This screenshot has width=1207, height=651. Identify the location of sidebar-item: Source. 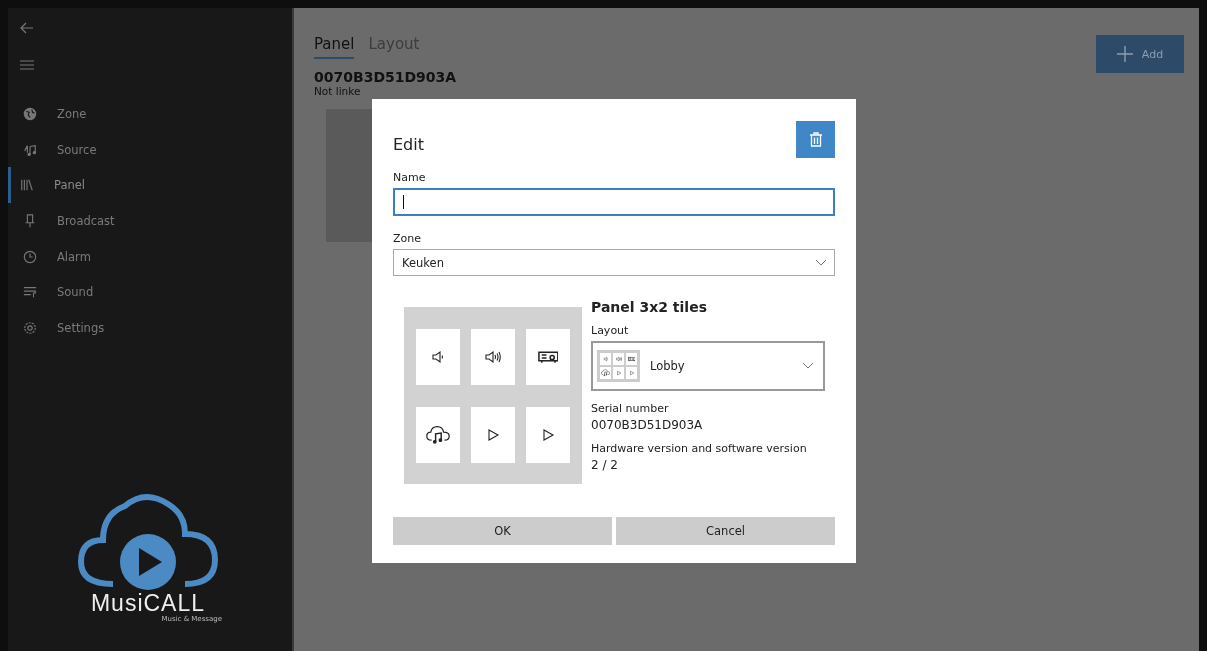
(150, 149).